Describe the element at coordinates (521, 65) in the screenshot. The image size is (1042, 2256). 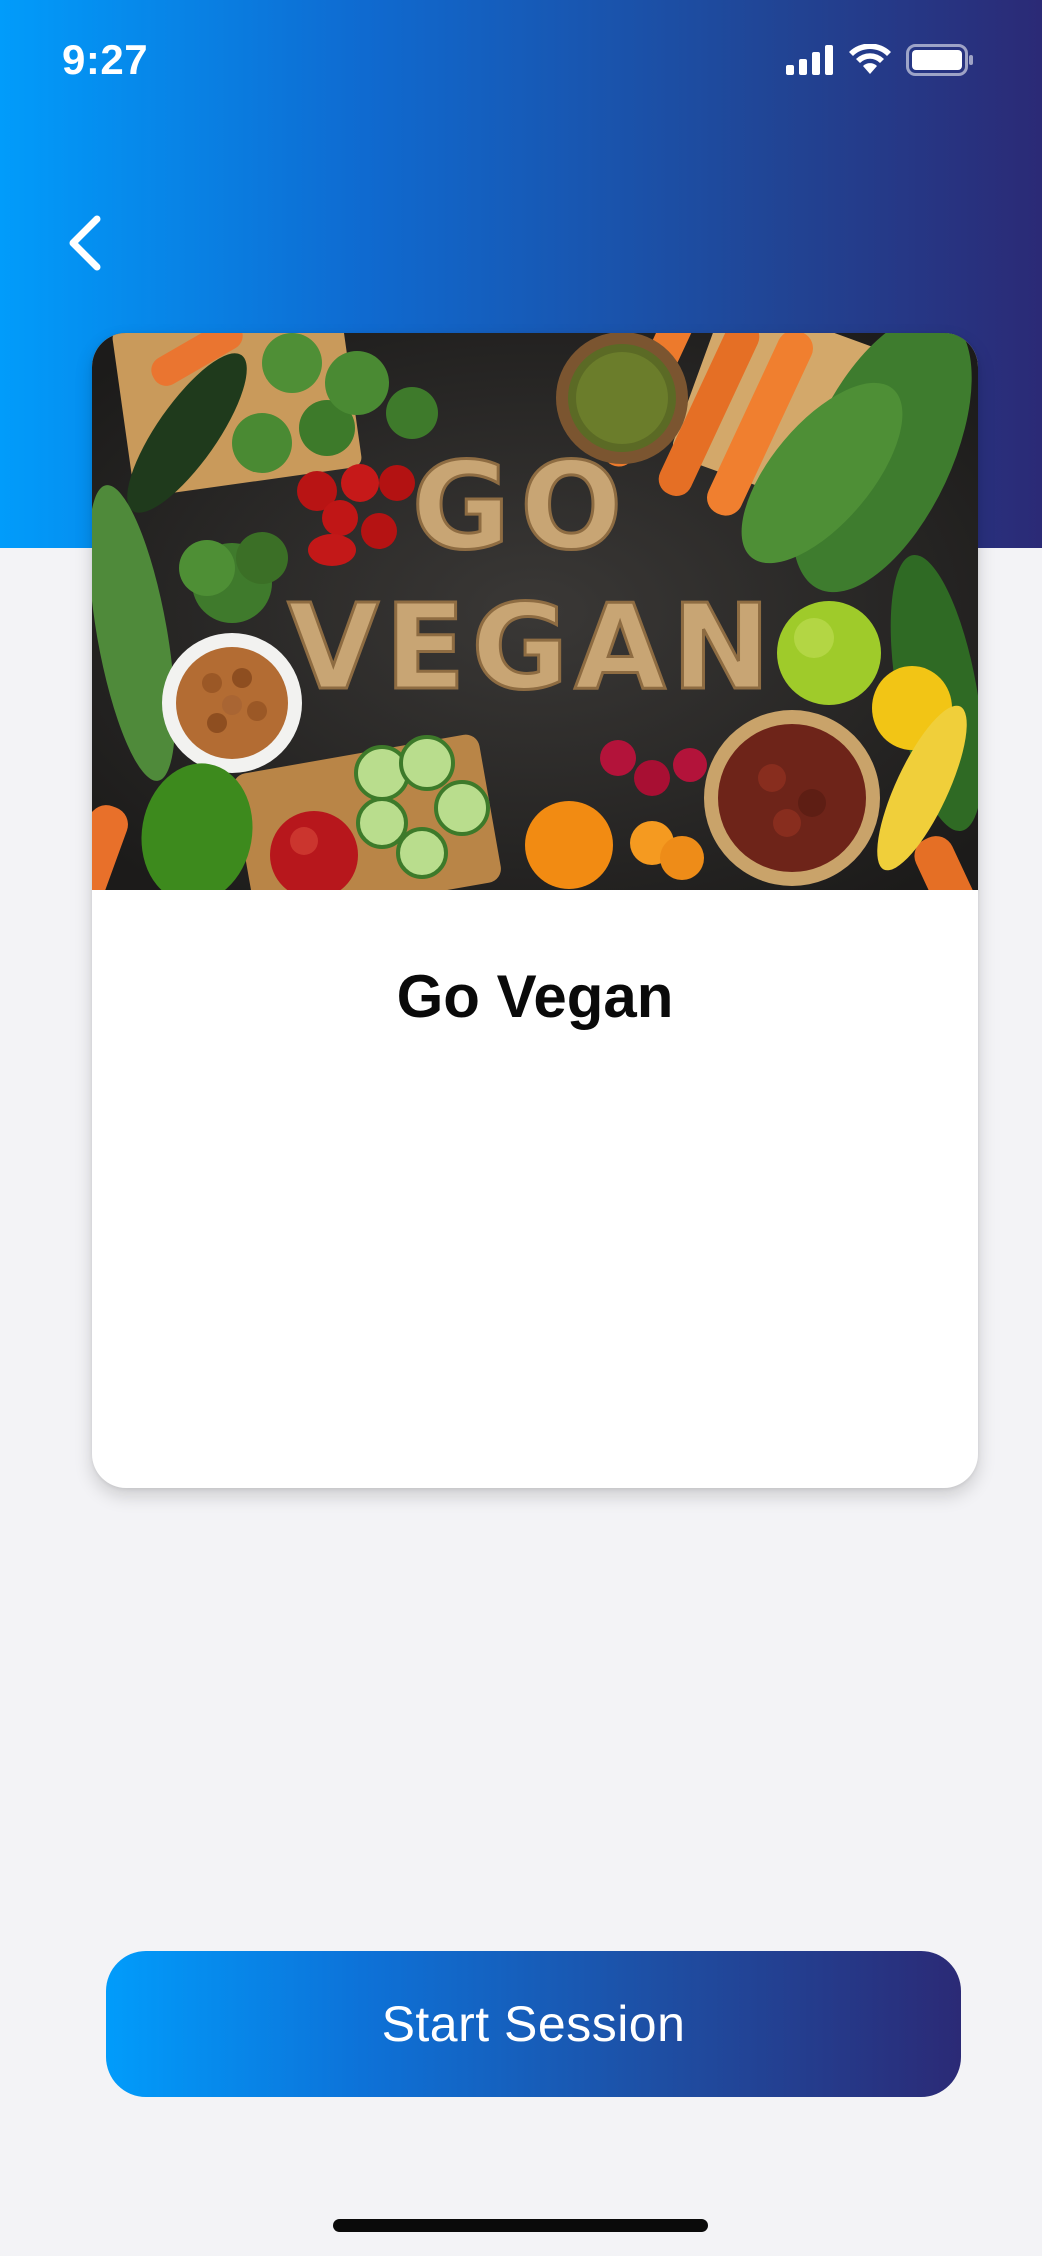
I see `status-bar: 9:27` at that location.